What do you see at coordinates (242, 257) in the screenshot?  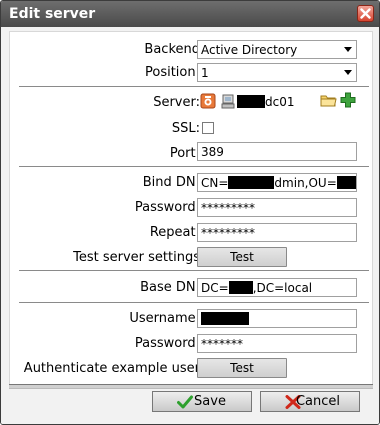 I see `test-server-button: Test` at bounding box center [242, 257].